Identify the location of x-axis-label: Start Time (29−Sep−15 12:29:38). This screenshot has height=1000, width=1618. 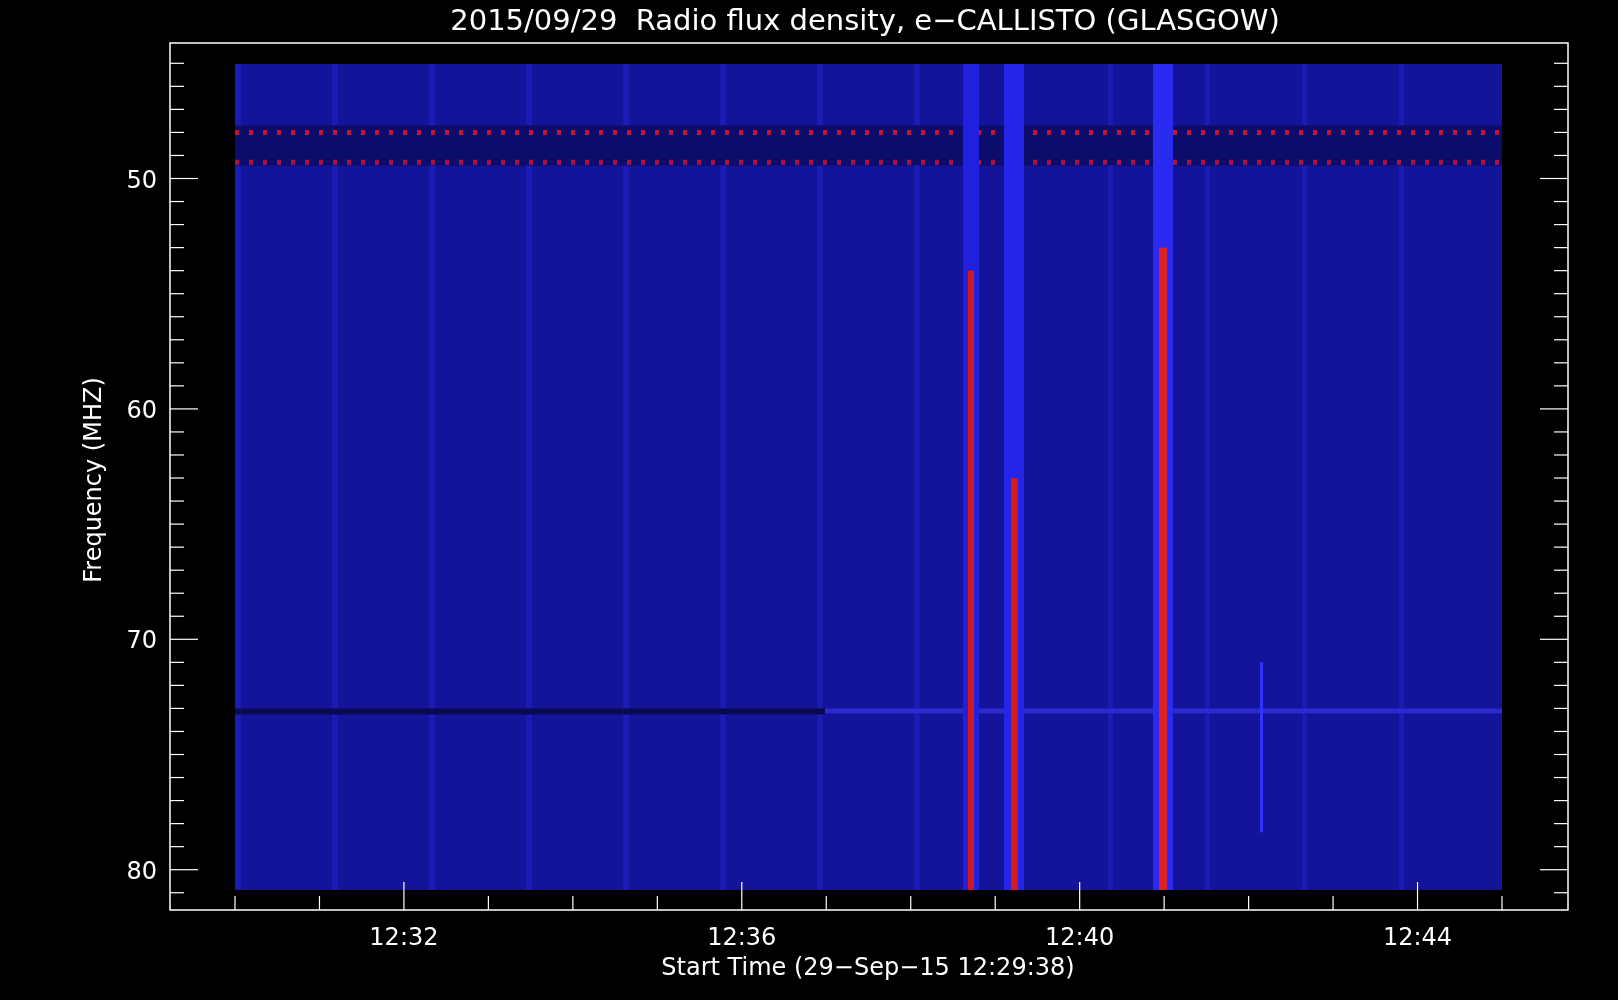
(868, 967).